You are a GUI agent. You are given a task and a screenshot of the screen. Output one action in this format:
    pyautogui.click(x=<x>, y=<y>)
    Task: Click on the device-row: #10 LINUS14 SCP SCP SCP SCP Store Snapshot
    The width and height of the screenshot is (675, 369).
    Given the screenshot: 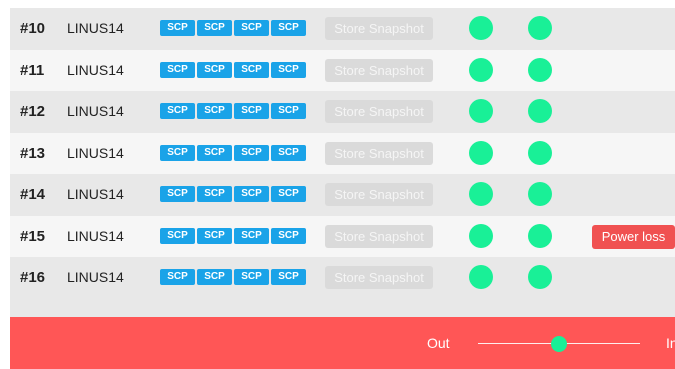 What is the action you would take?
    pyautogui.click(x=342, y=28)
    